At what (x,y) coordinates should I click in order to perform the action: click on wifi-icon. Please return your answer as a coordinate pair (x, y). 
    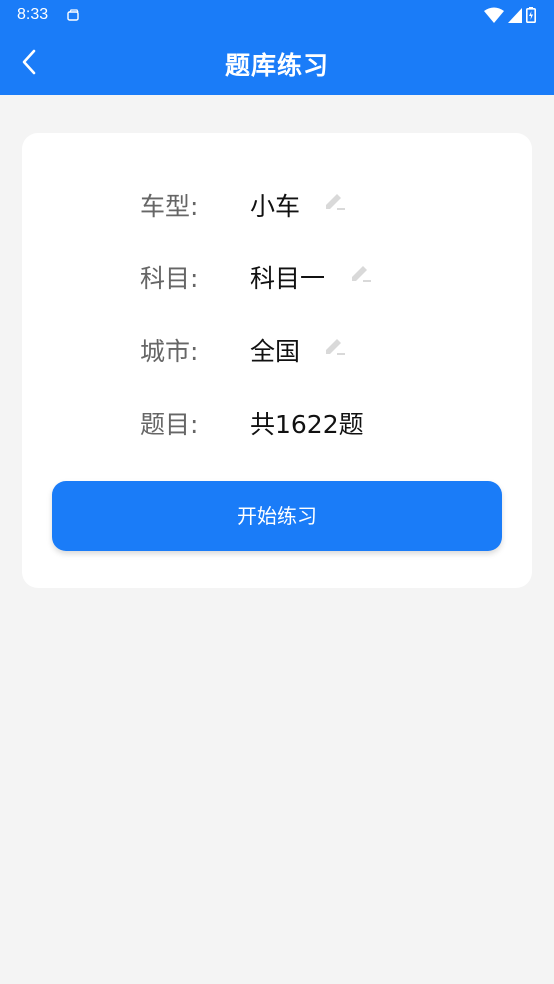
    Looking at the image, I should click on (494, 17).